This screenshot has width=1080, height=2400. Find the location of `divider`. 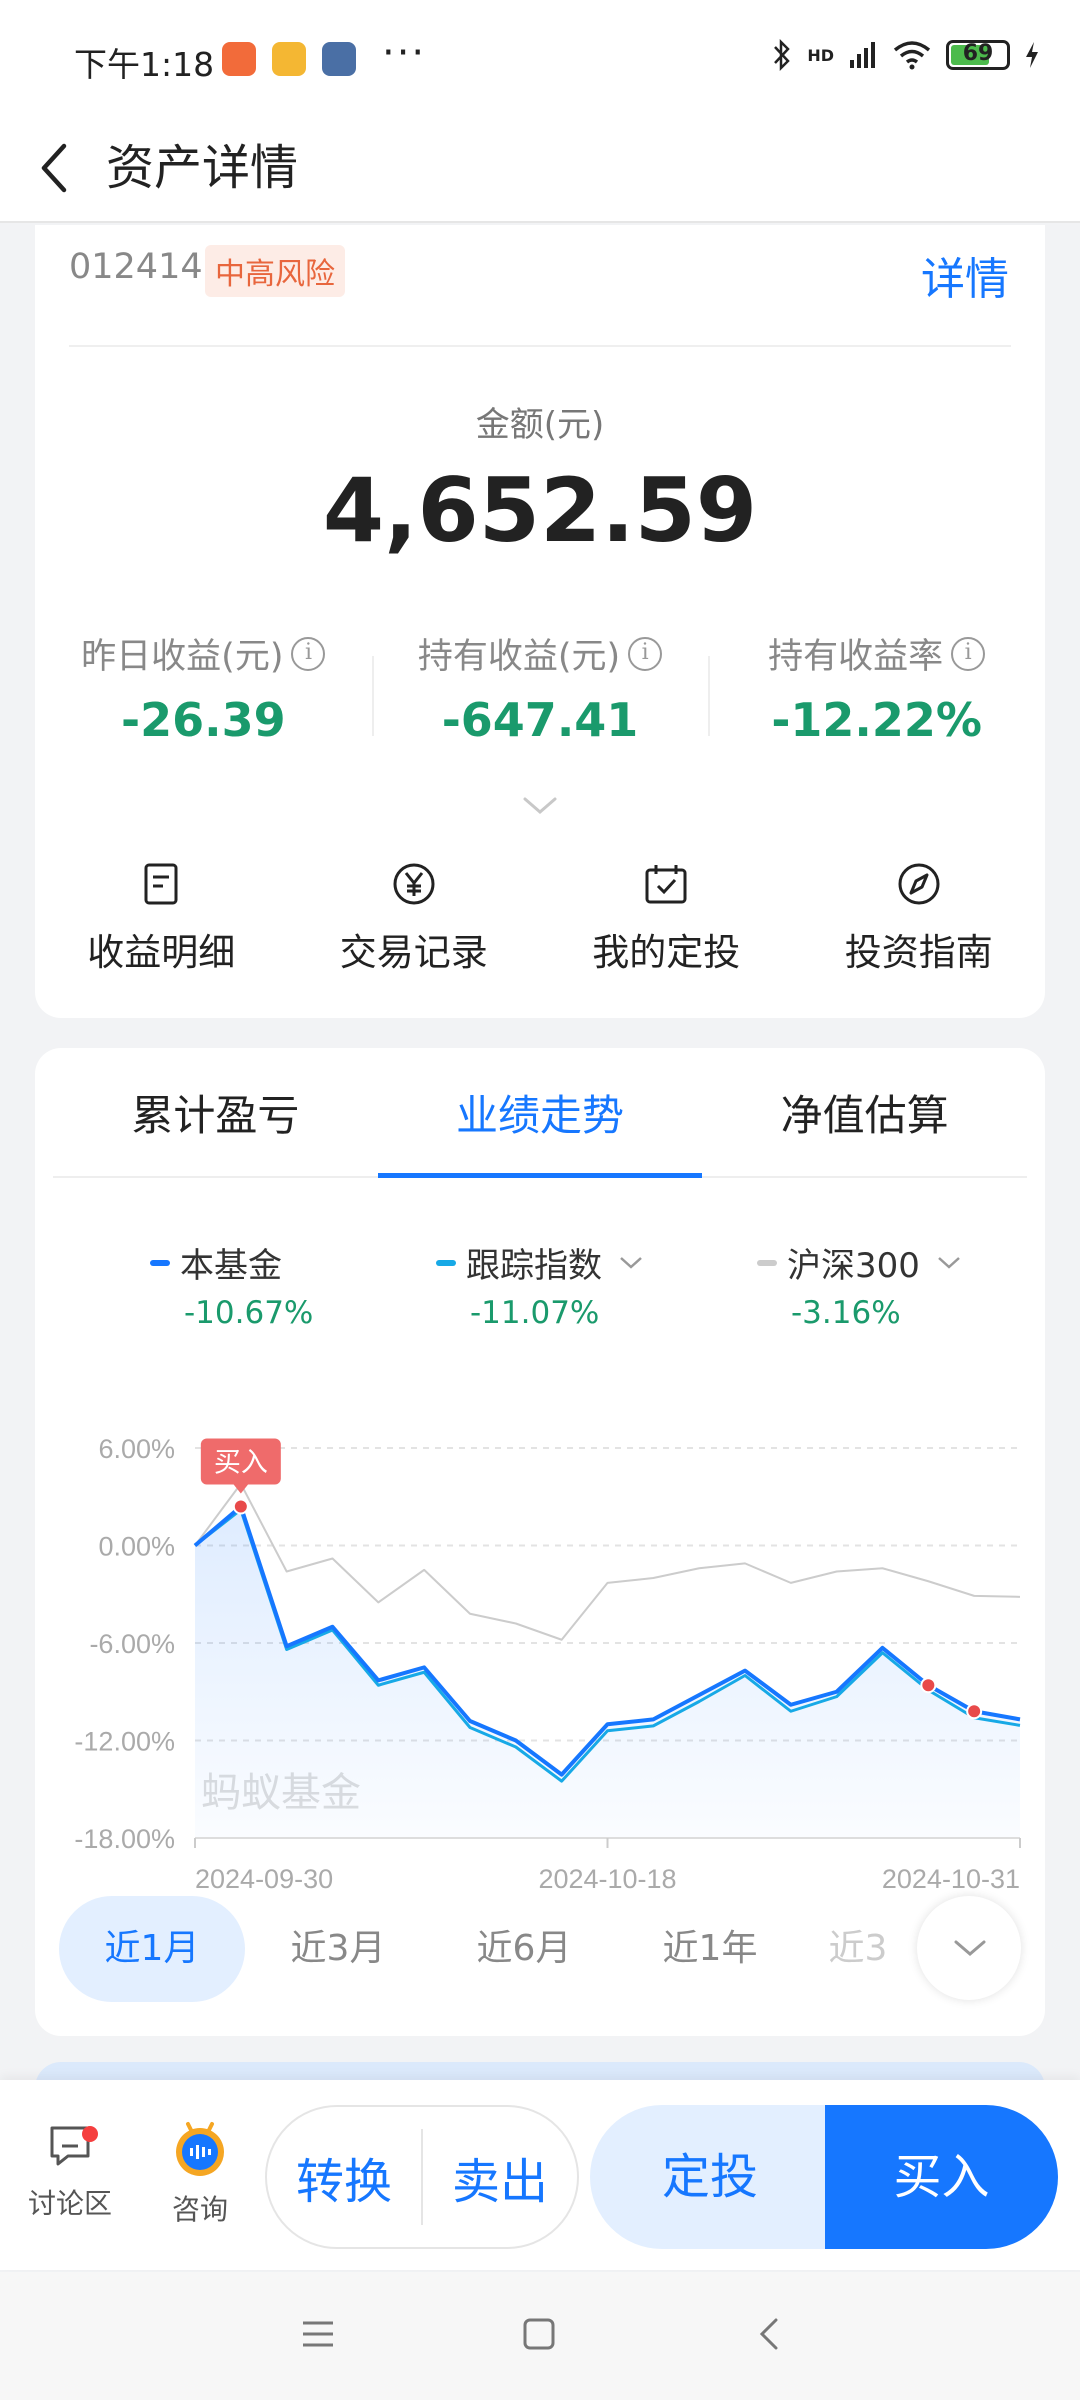

divider is located at coordinates (540, 346).